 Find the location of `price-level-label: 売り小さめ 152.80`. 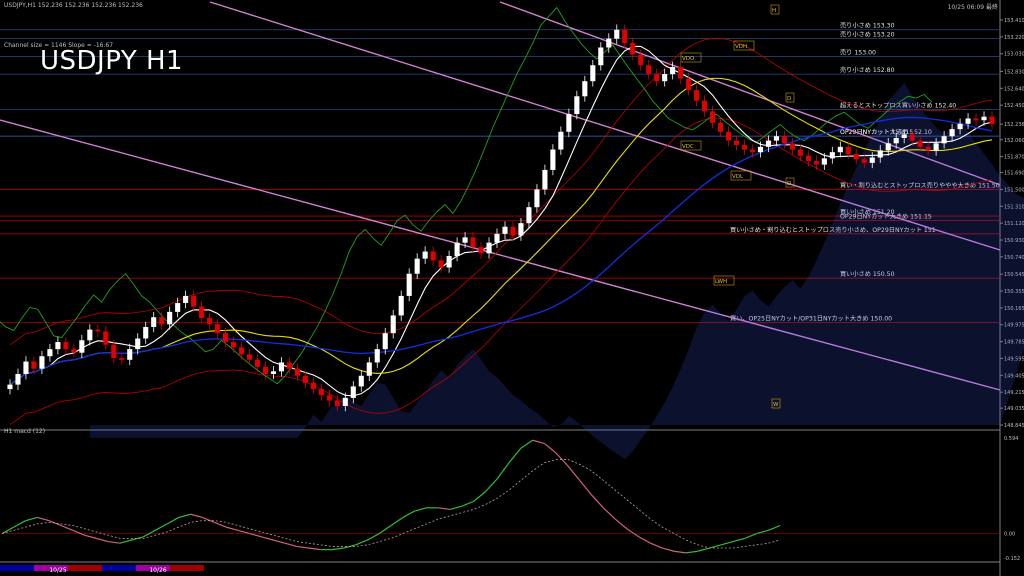

price-level-label: 売り小さめ 152.80 is located at coordinates (867, 70).